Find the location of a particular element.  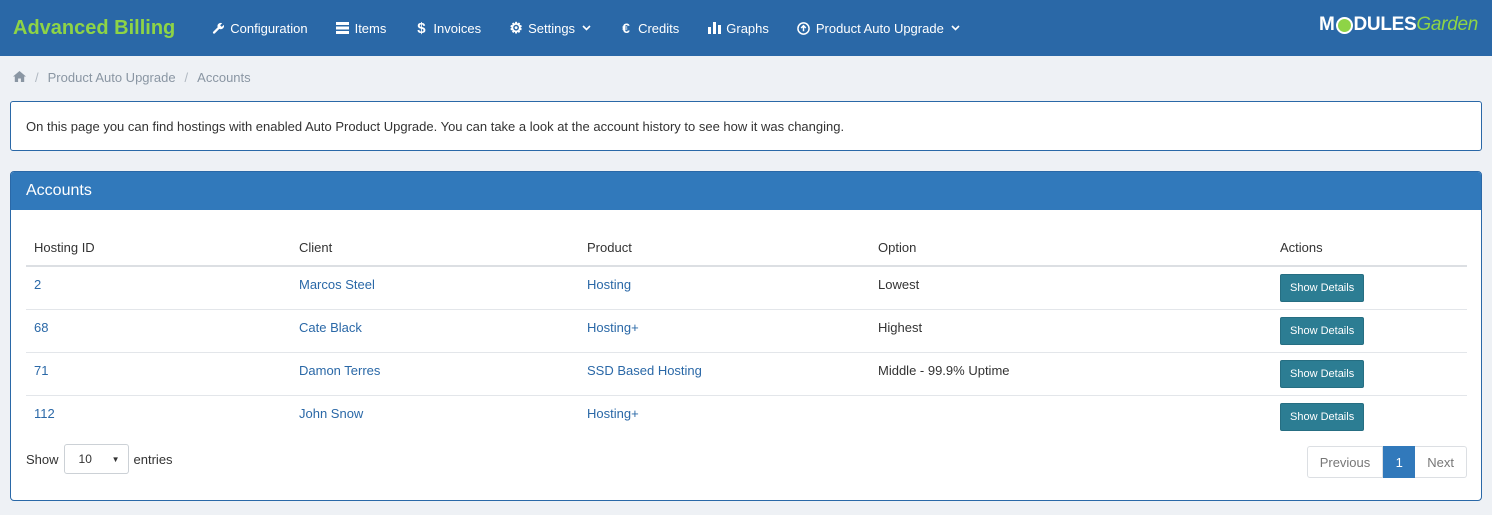

nav-invoices: $ Invoices is located at coordinates (447, 28).